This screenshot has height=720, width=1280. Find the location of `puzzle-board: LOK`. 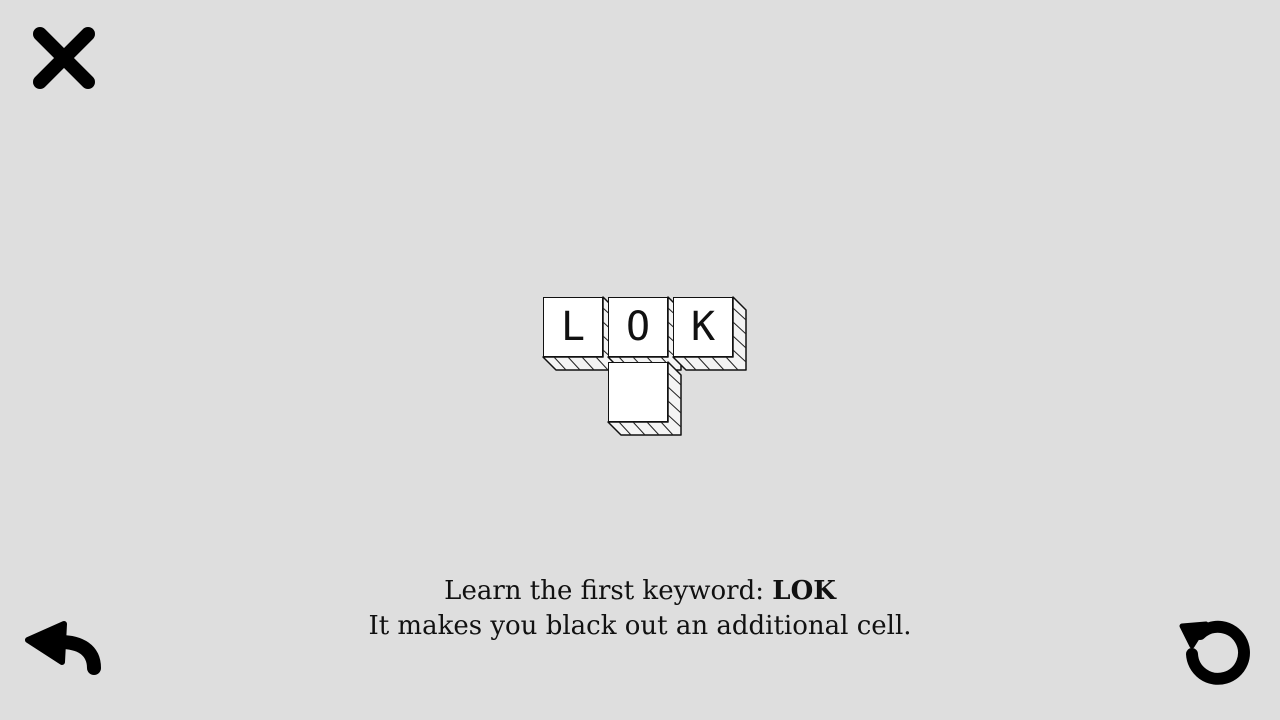

puzzle-board: LOK is located at coordinates (646, 367).